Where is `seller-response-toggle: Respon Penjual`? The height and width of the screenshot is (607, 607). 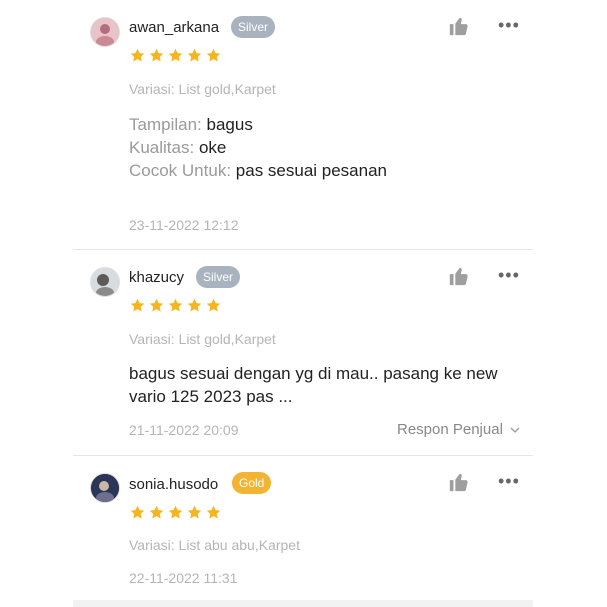 seller-response-toggle: Respon Penjual is located at coordinates (459, 429).